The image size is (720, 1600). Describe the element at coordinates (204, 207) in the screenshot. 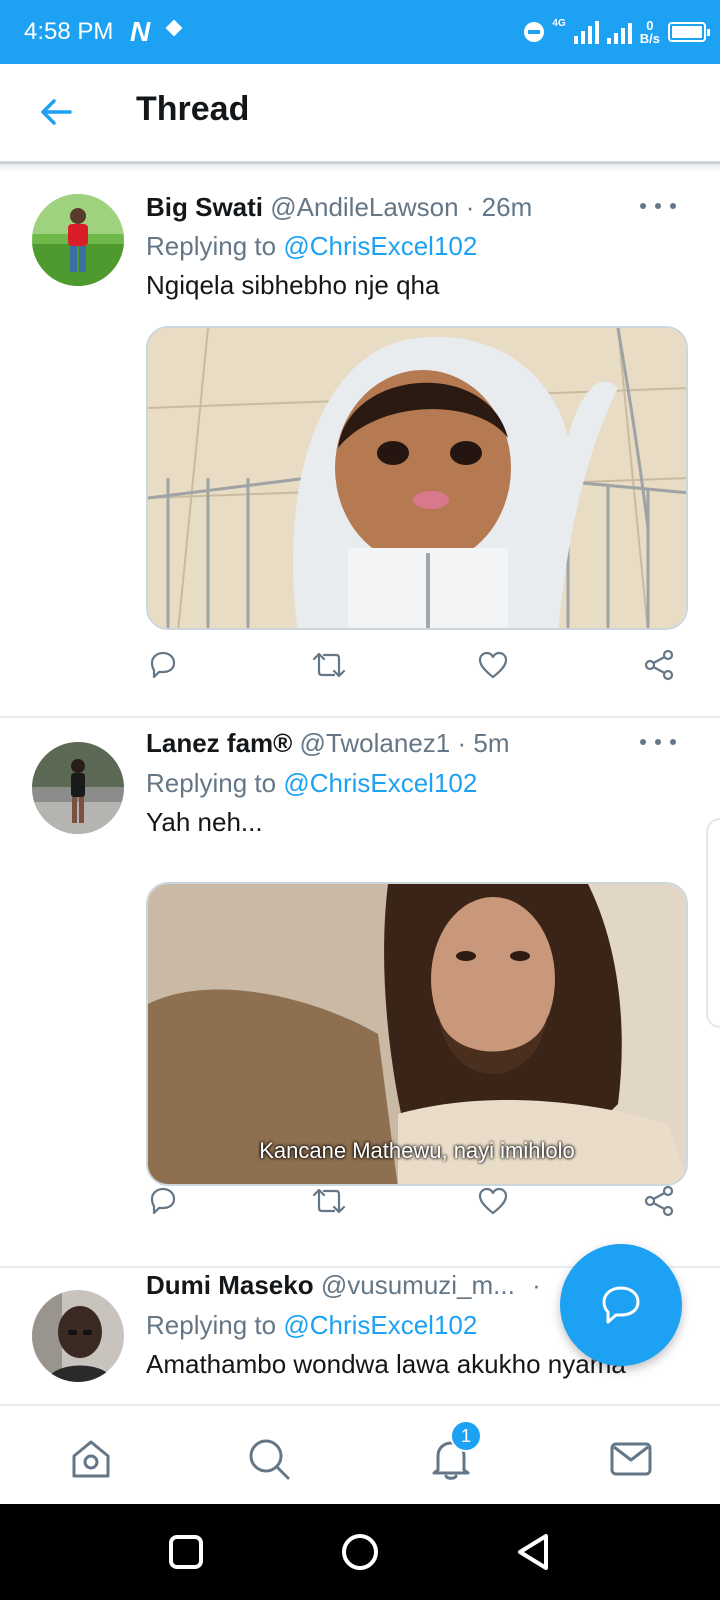

I see `display-name: Big Swati` at that location.